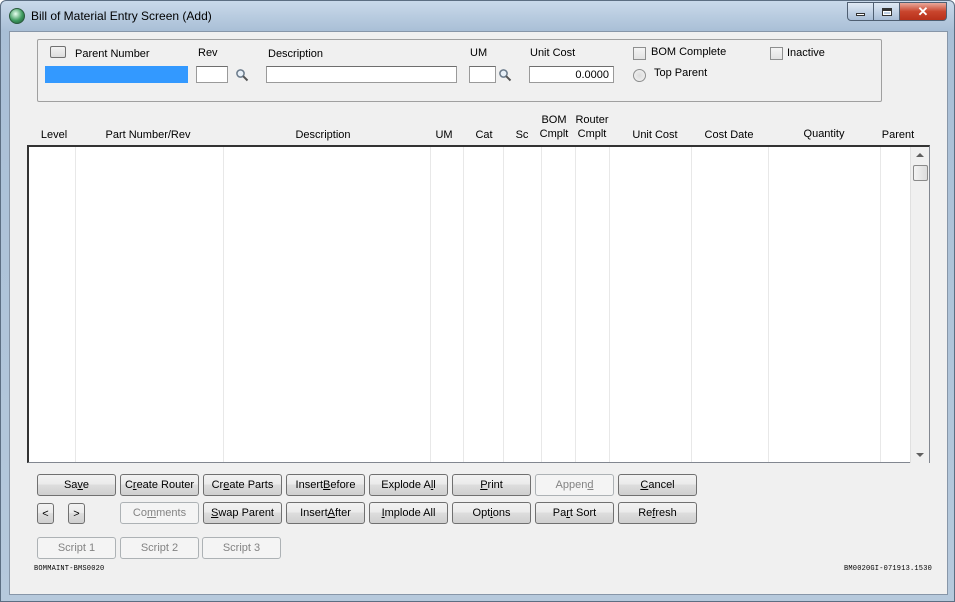 The width and height of the screenshot is (955, 602). I want to click on column-header-text: UM, so click(444, 135).